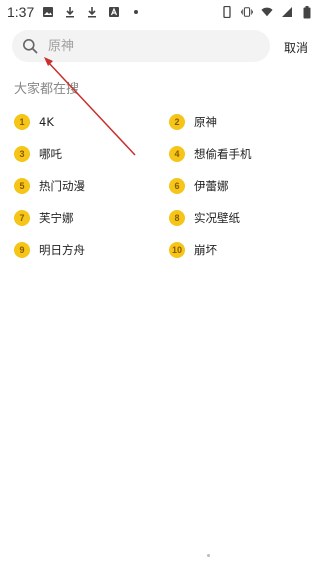 The width and height of the screenshot is (320, 568). What do you see at coordinates (22, 218) in the screenshot?
I see `rank-badge: 7` at bounding box center [22, 218].